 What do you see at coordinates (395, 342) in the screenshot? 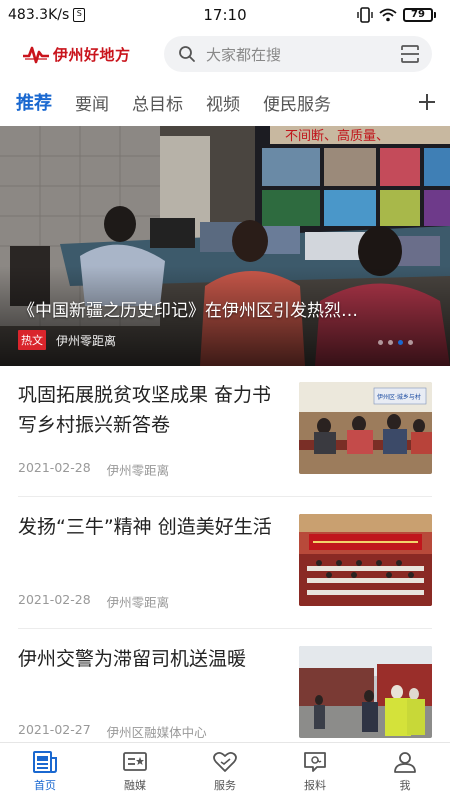
I see `carousel-dots` at bounding box center [395, 342].